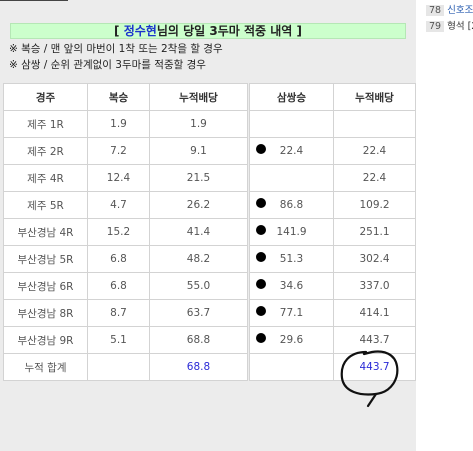 The width and height of the screenshot is (473, 451). Describe the element at coordinates (460, 26) in the screenshot. I see `item-link: 형석 [2` at that location.